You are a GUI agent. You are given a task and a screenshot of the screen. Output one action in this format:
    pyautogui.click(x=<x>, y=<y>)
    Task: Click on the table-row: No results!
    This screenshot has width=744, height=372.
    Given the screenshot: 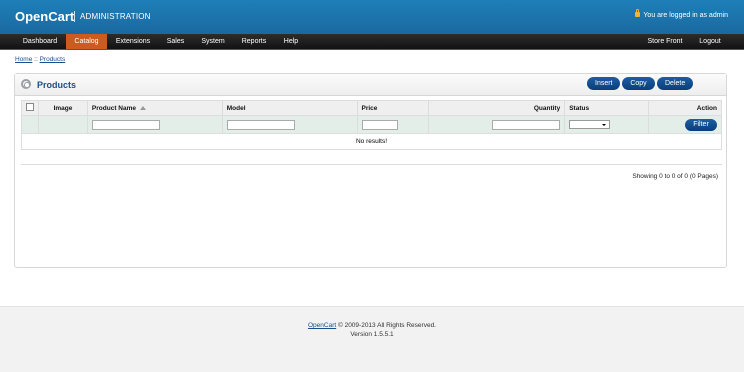 What is the action you would take?
    pyautogui.click(x=371, y=141)
    